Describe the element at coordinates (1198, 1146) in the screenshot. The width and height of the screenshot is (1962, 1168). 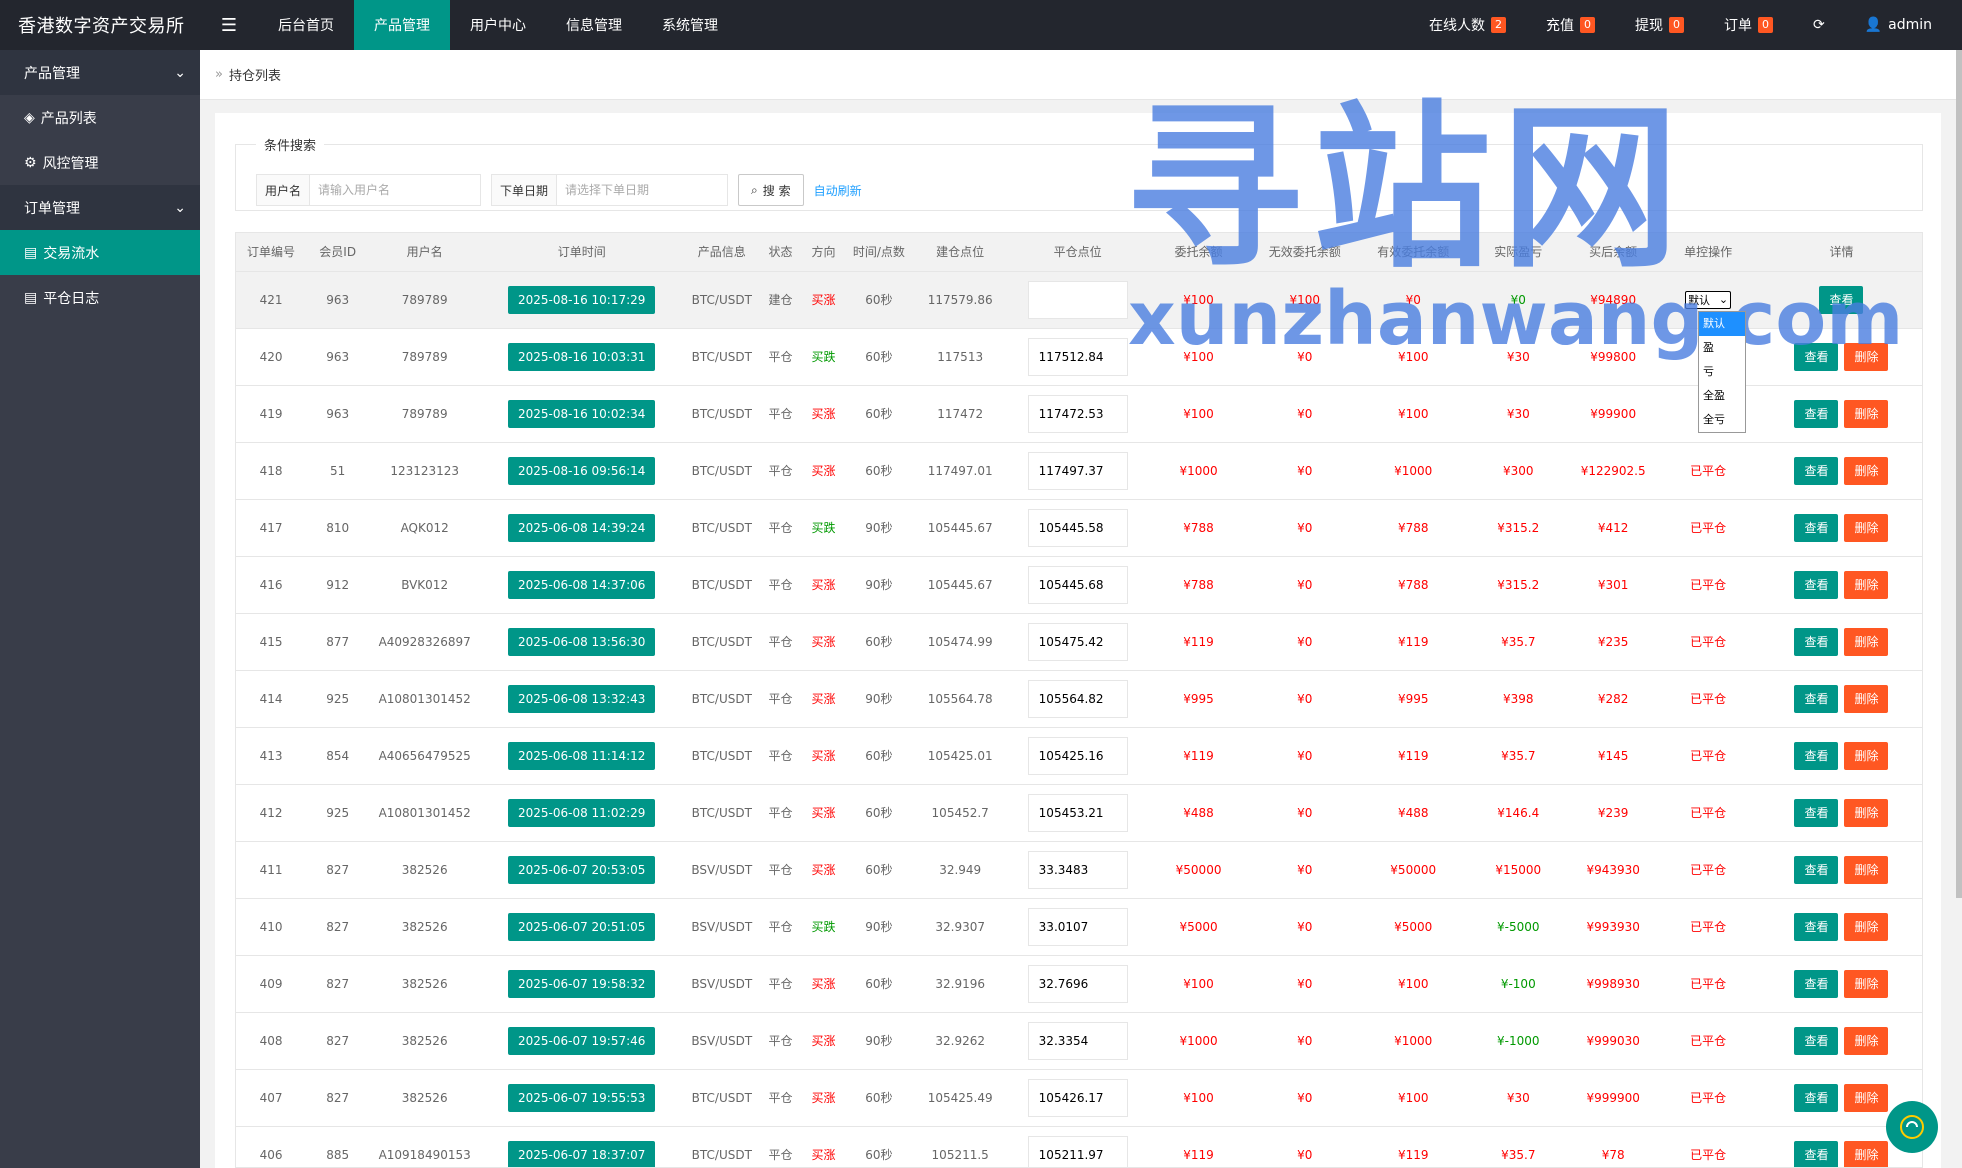
I see `amount: ¥119` at that location.